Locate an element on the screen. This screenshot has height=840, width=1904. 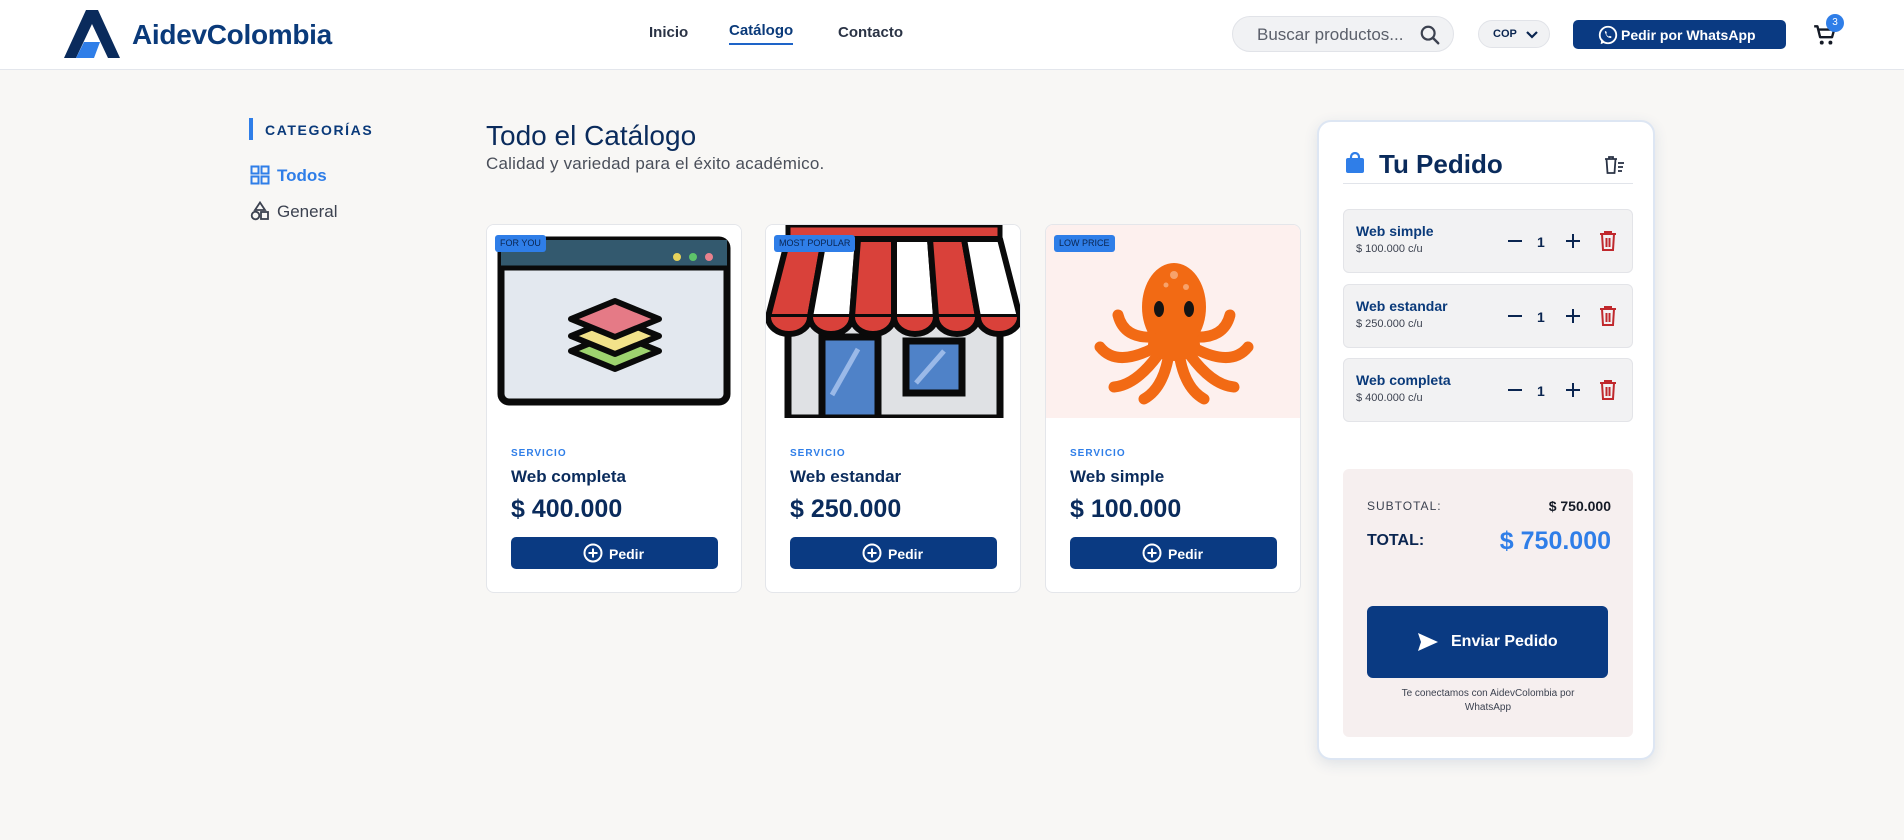
order-item-unit-price: $ 400.000 c/u is located at coordinates (1389, 398).